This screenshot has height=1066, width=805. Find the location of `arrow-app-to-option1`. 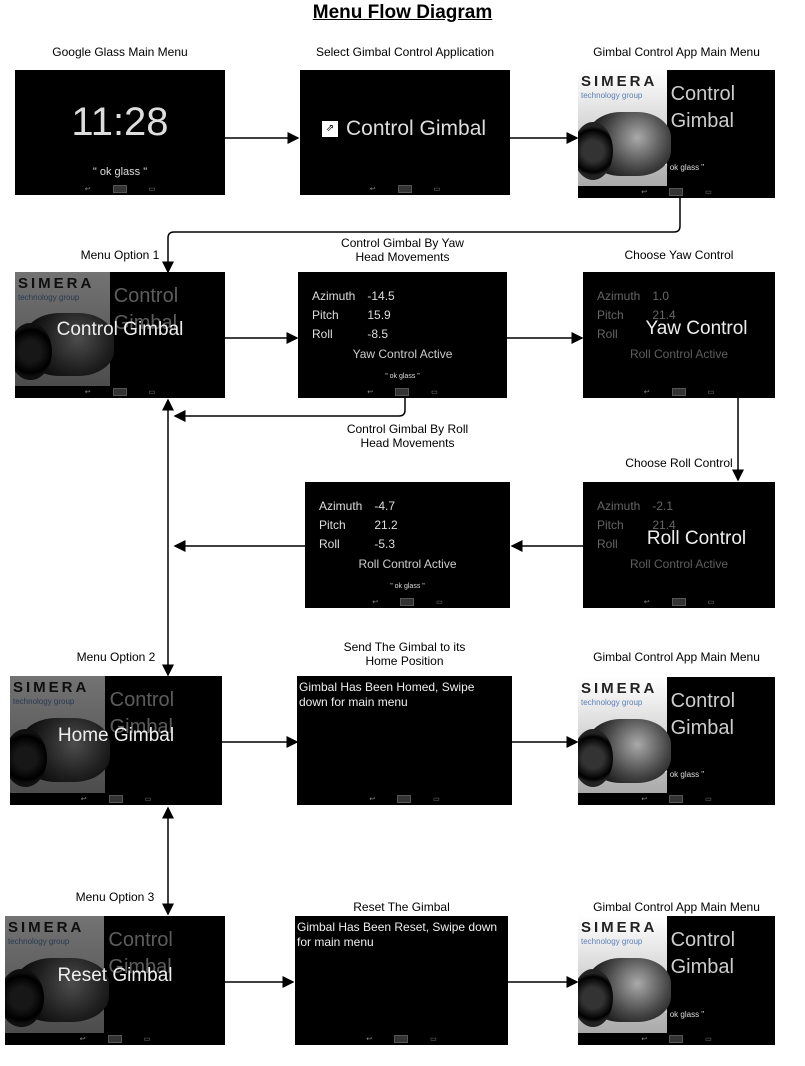

arrow-app-to-option1 is located at coordinates (421, 236).